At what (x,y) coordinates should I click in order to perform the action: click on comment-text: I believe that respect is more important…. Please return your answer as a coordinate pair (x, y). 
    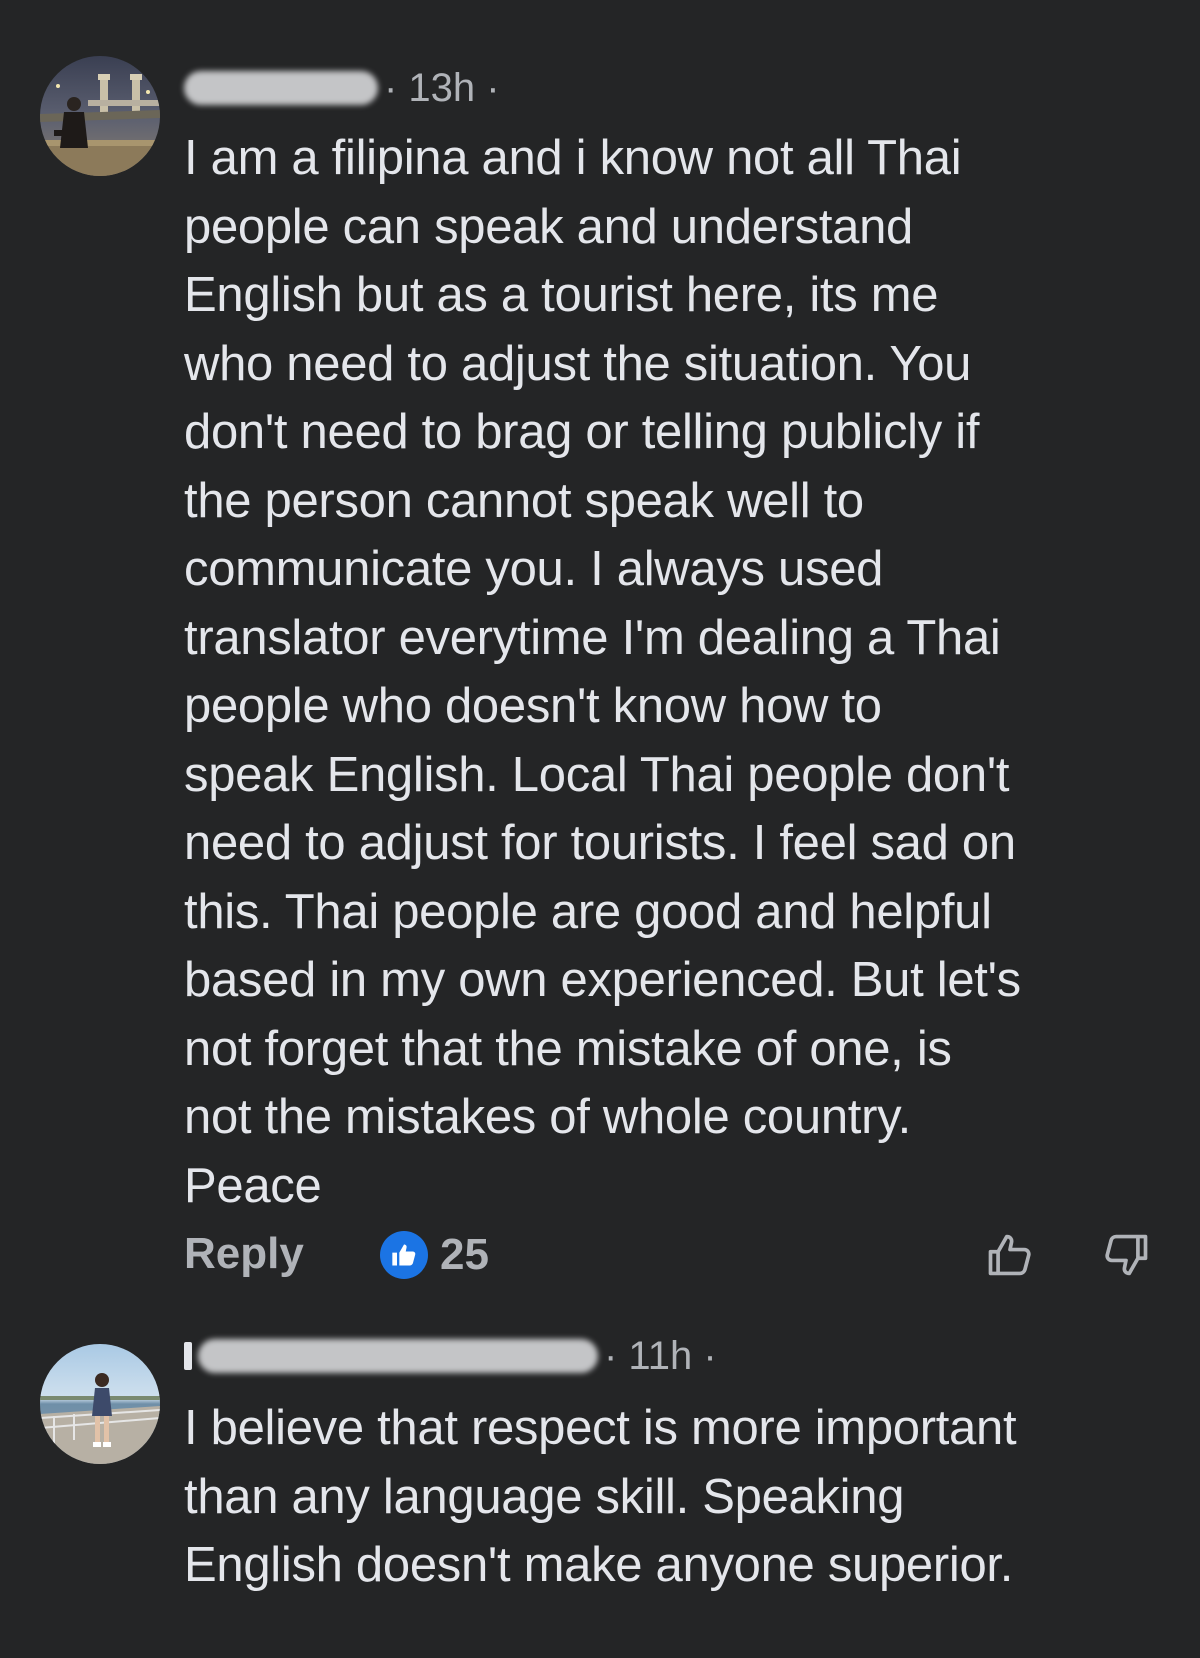
    Looking at the image, I should click on (600, 1496).